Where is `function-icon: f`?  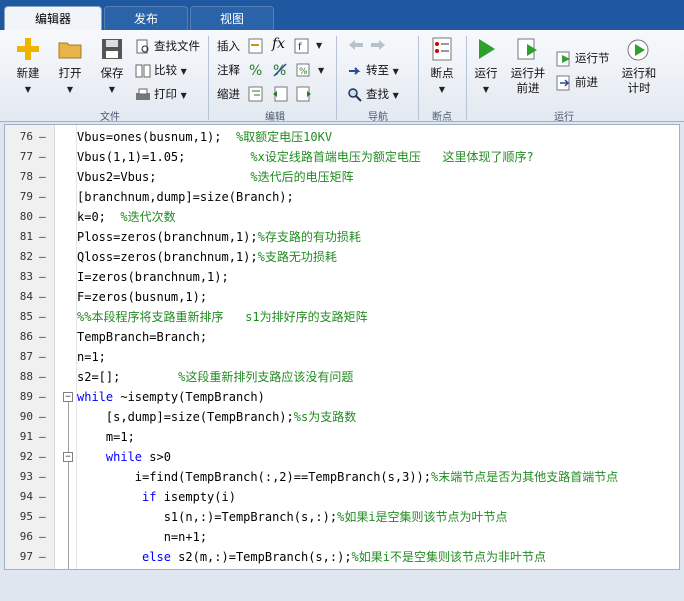
function-icon: f is located at coordinates (302, 46).